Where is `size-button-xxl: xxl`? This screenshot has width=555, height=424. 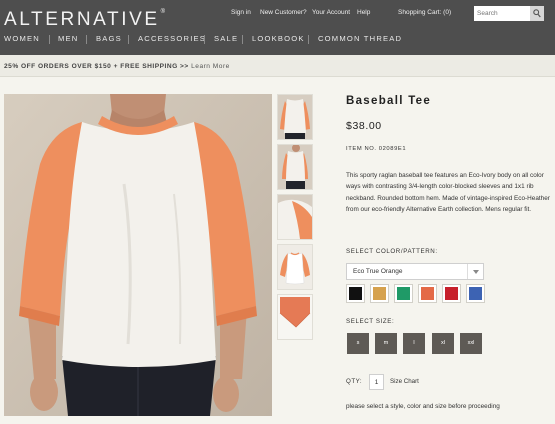 size-button-xxl: xxl is located at coordinates (471, 343).